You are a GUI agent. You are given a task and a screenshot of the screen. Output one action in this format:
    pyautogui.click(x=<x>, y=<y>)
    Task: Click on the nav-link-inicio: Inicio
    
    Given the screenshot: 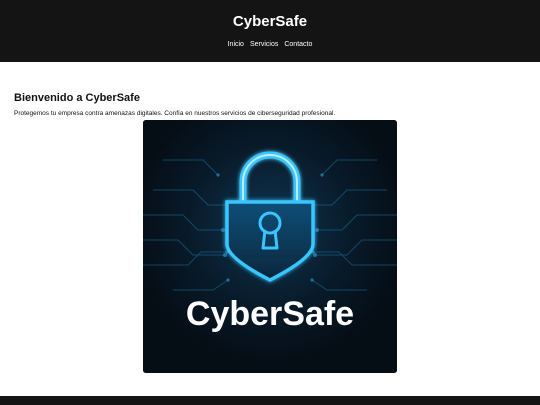 What is the action you would take?
    pyautogui.click(x=236, y=44)
    